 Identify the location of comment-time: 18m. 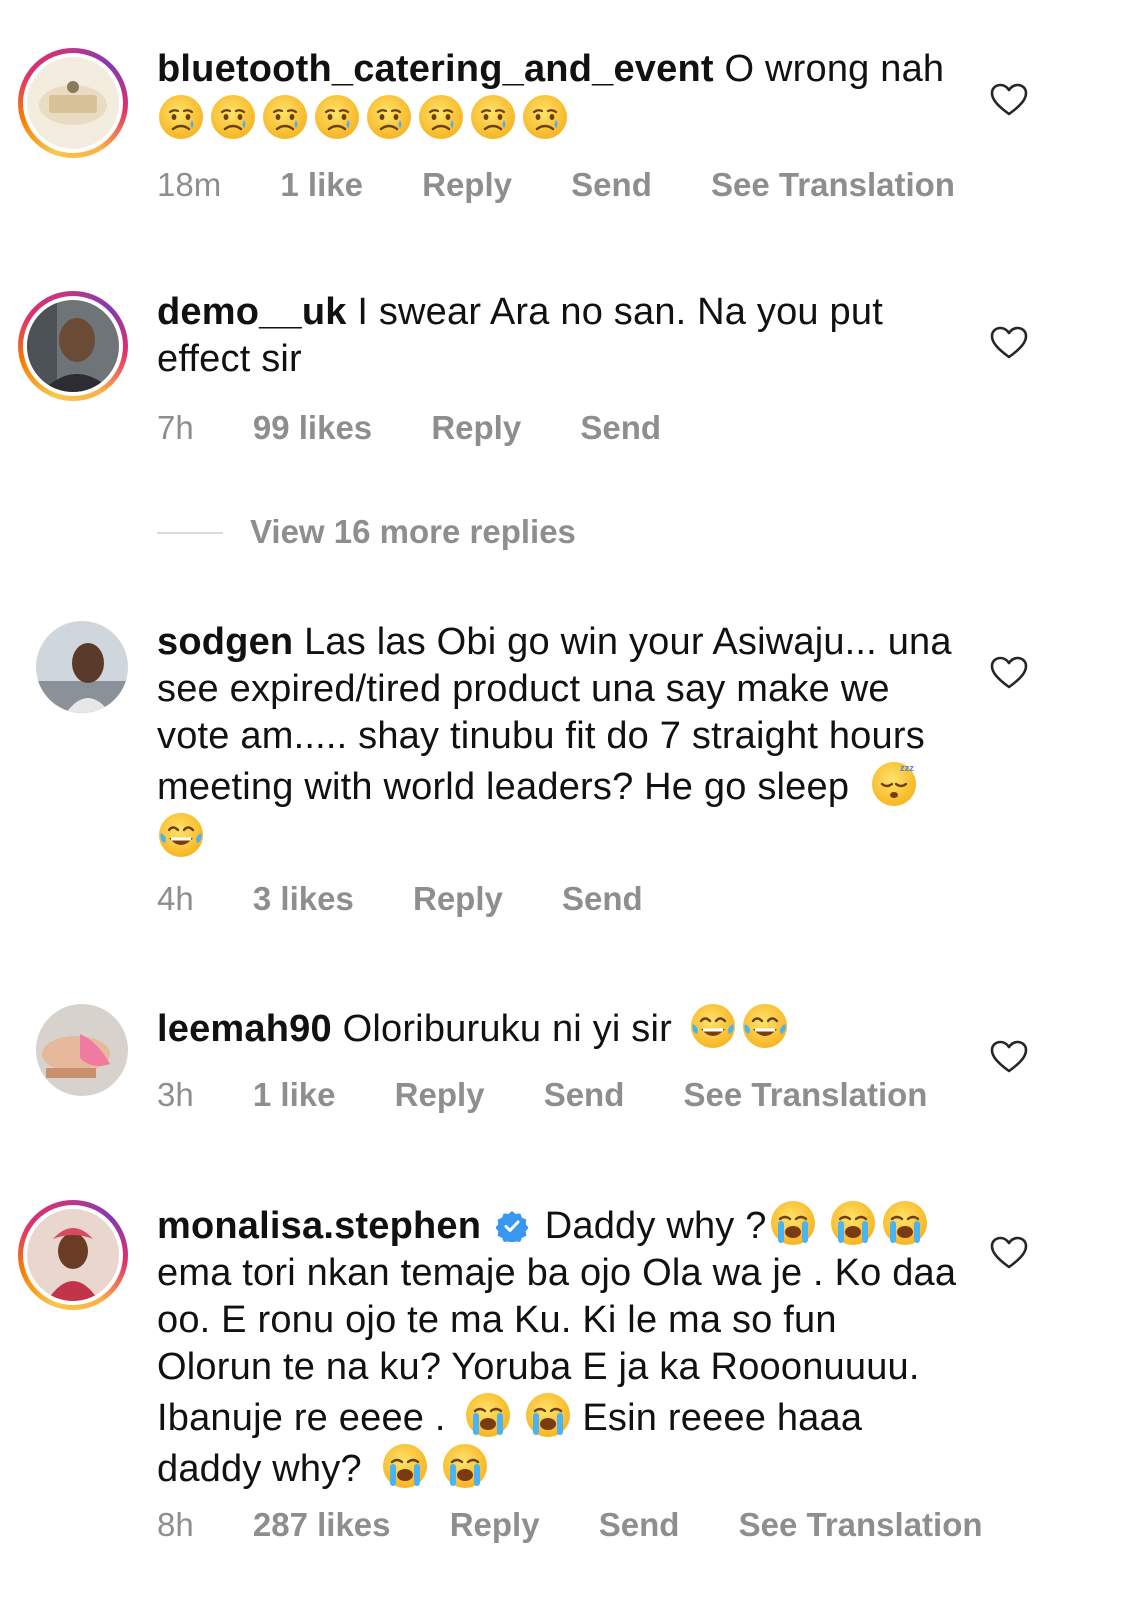
(189, 184).